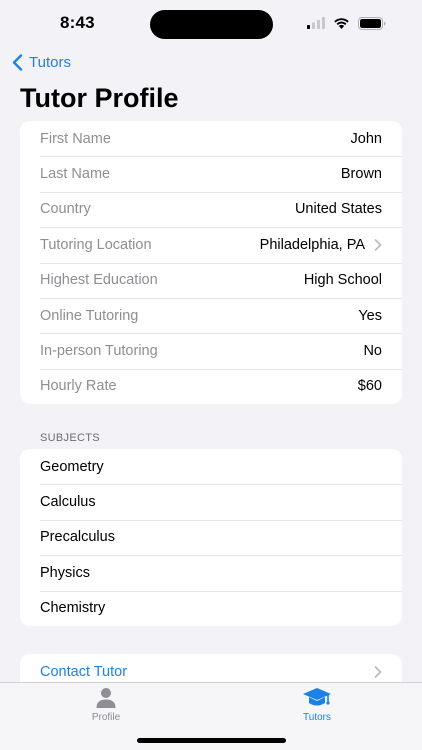 The image size is (422, 750). I want to click on tab-profile: Profile, so click(106, 705).